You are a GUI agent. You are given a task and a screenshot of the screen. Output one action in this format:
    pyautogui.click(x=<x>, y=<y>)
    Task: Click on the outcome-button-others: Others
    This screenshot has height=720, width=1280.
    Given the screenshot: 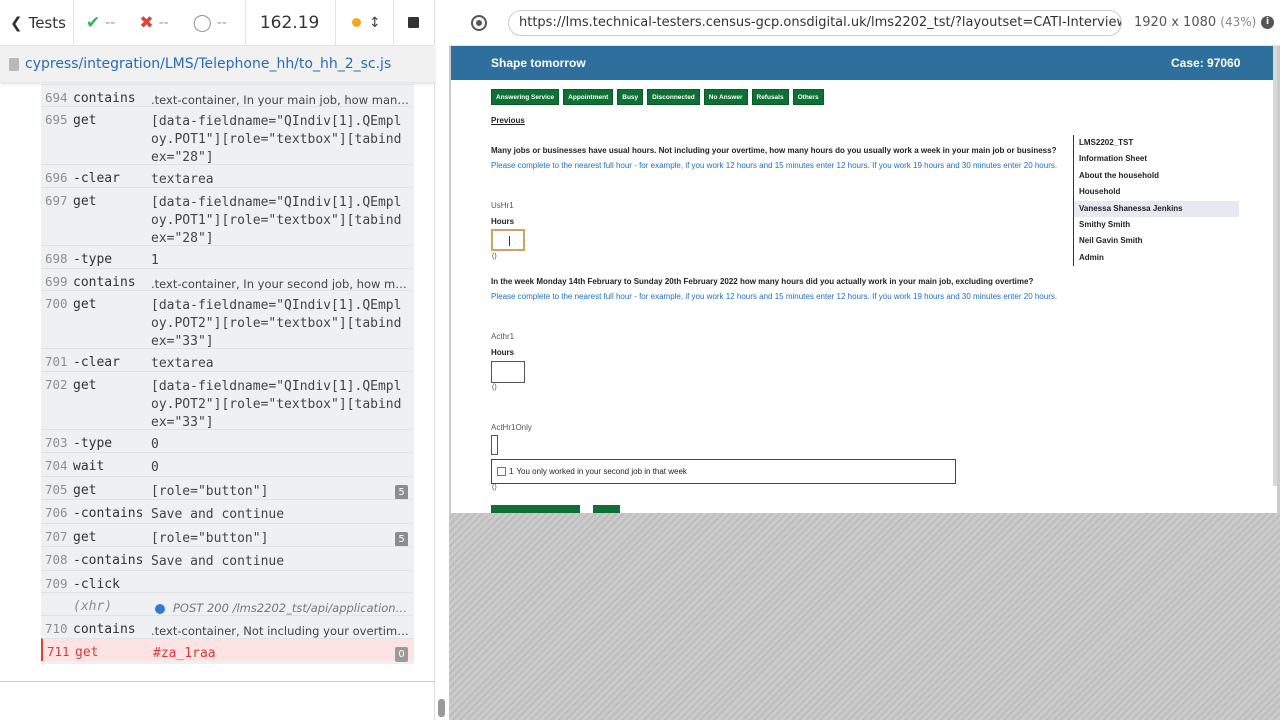 What is the action you would take?
    pyautogui.click(x=808, y=97)
    